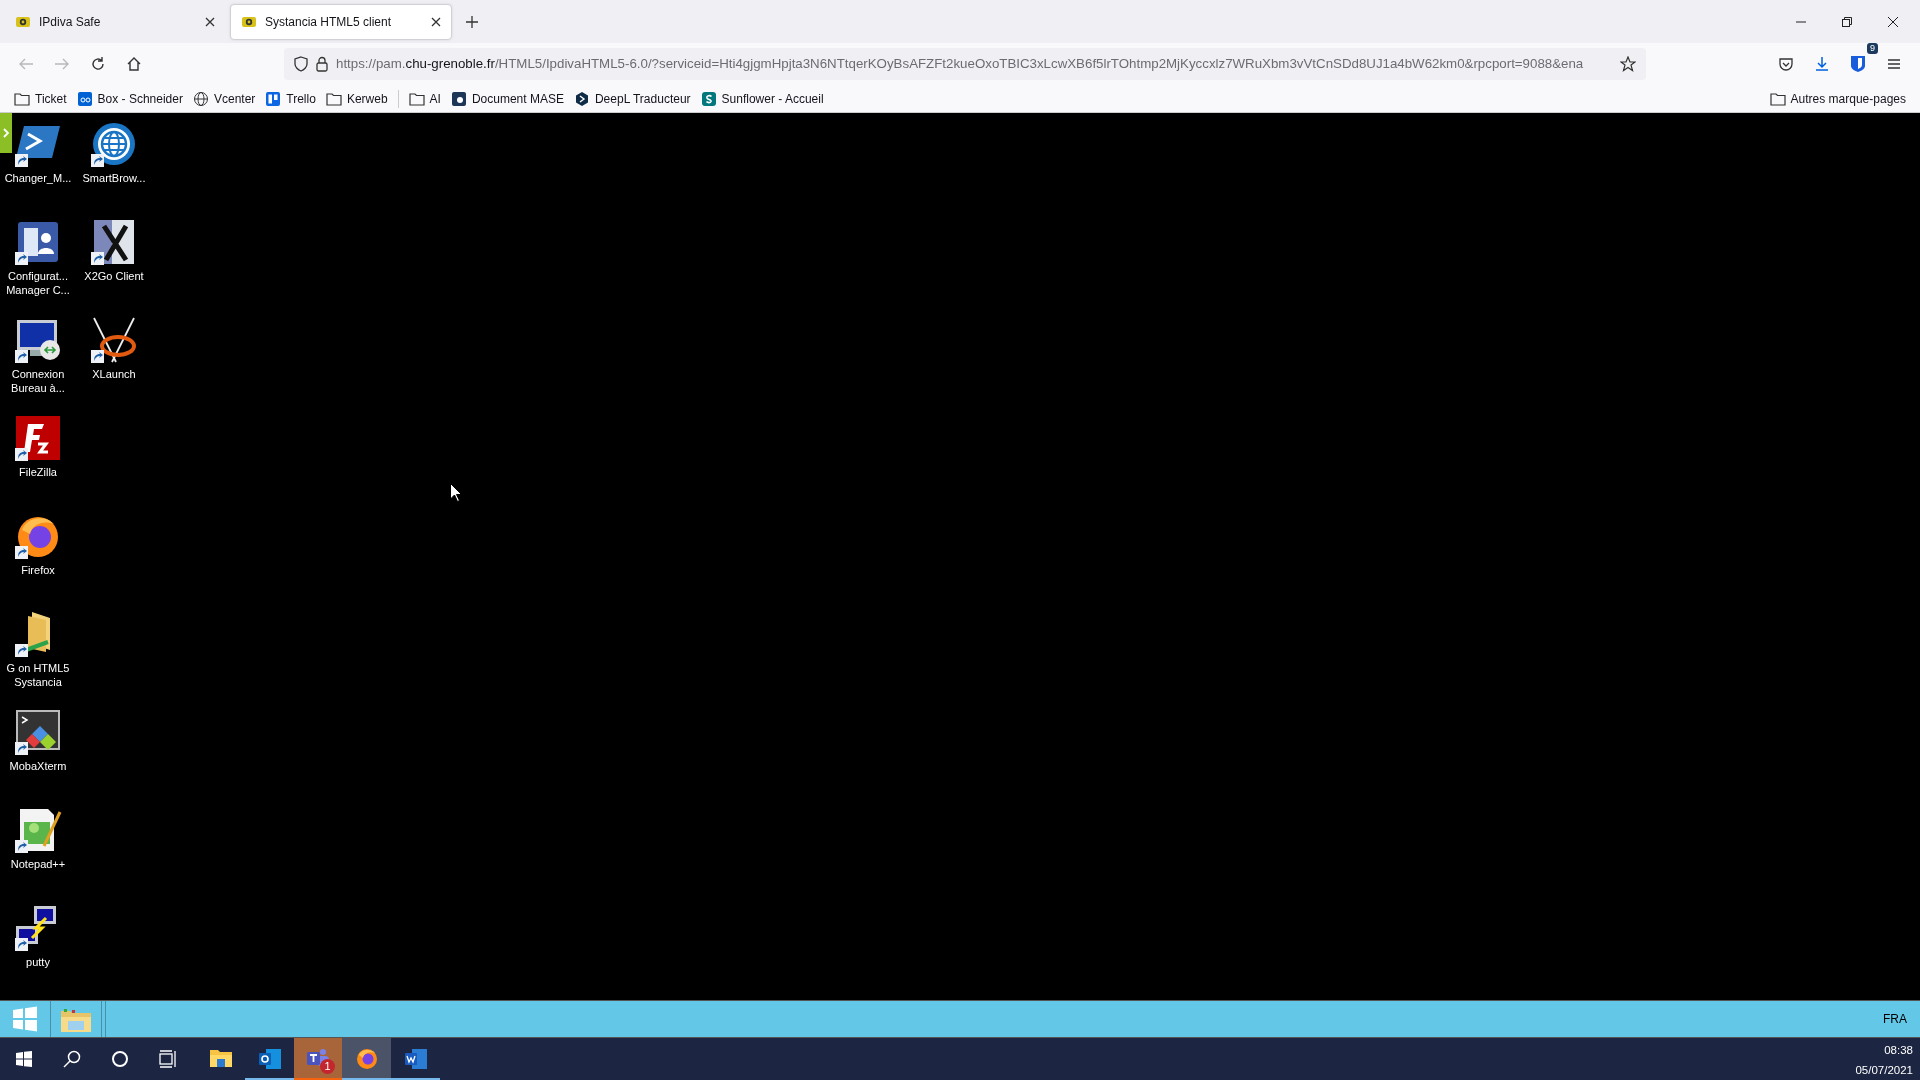 Image resolution: width=1920 pixels, height=1080 pixels. Describe the element at coordinates (290, 98) in the screenshot. I see `bookmark-link: Trello` at that location.